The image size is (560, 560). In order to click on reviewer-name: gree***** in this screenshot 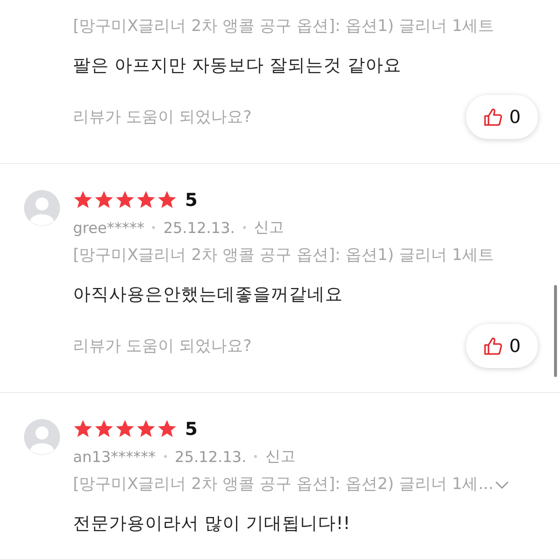, I will do `click(108, 227)`.